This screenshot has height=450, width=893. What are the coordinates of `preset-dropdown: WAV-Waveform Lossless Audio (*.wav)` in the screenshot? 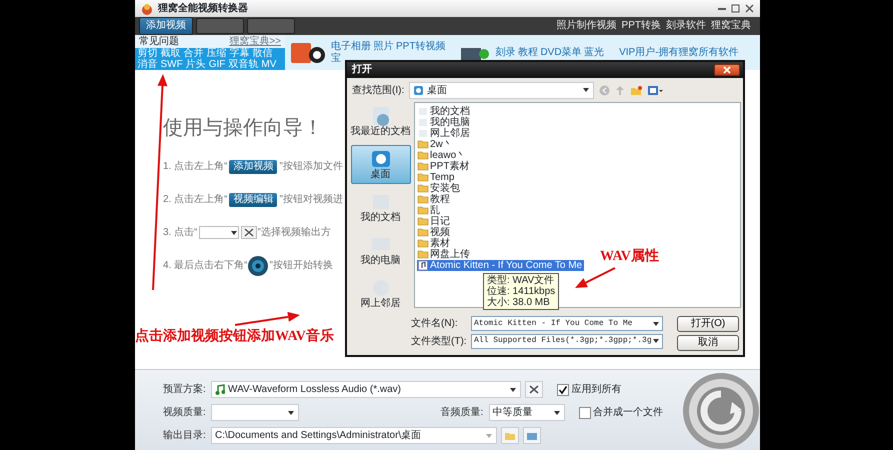 It's located at (366, 389).